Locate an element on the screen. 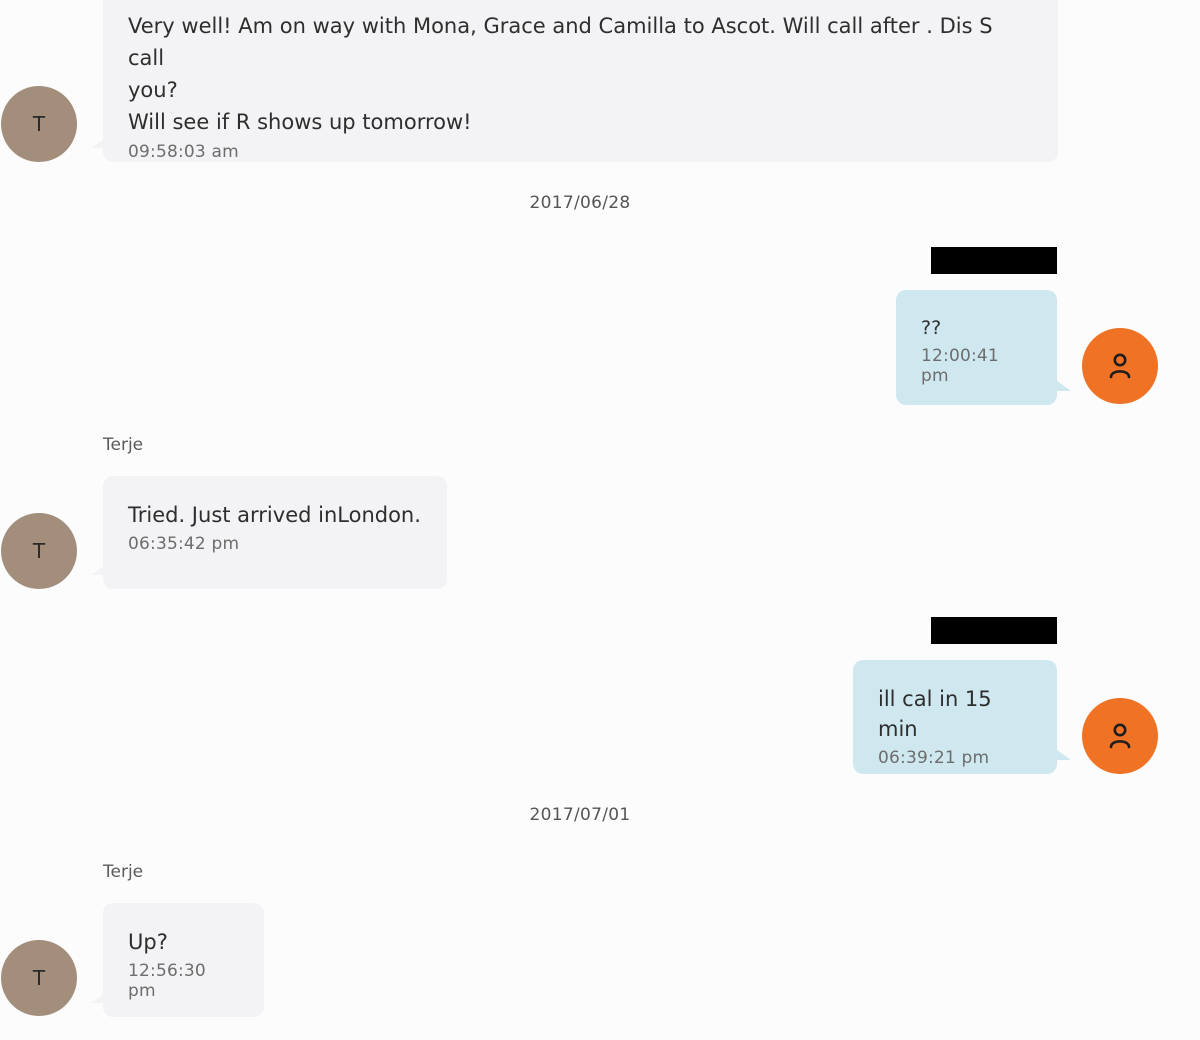 The height and width of the screenshot is (1040, 1200). message-bubble-outgoing: ?? 12:00:41 pm is located at coordinates (983, 347).